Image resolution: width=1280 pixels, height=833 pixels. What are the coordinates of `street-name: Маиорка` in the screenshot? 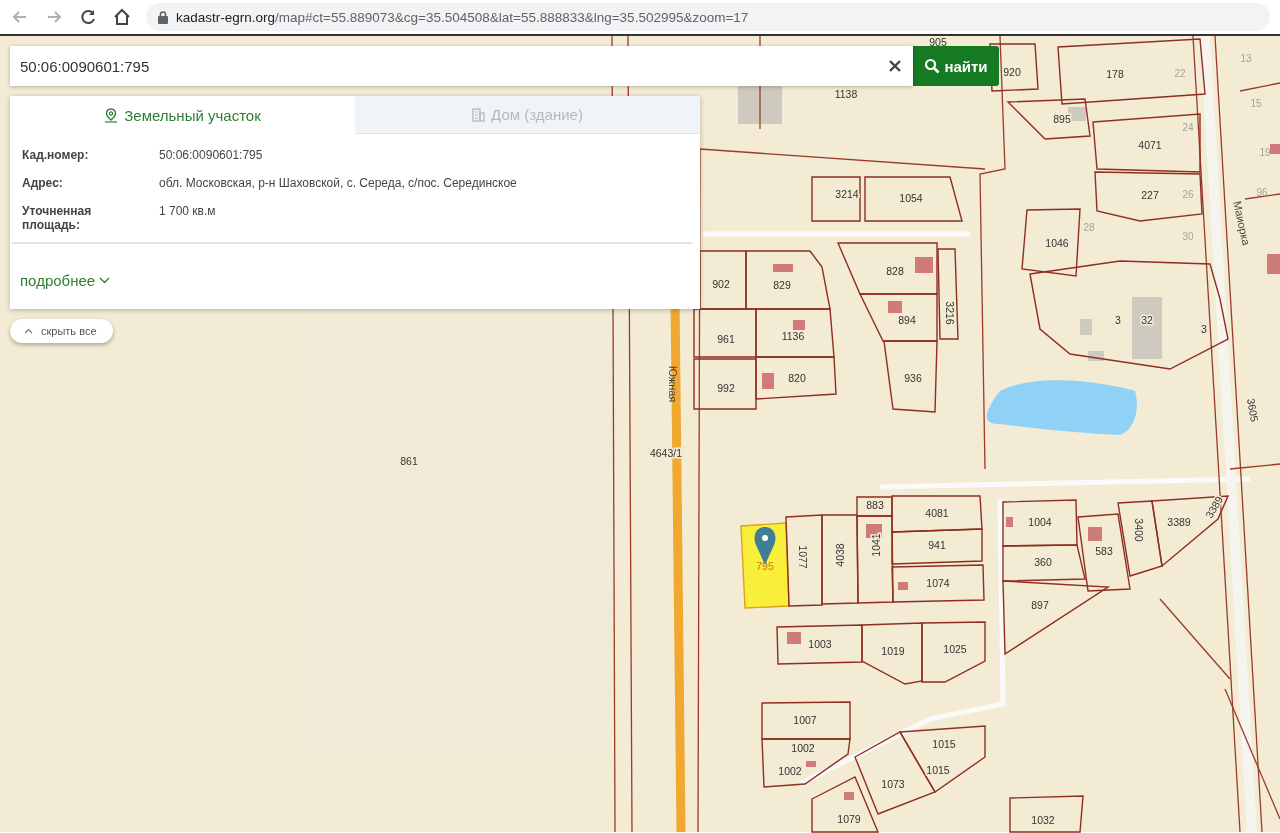 It's located at (1242, 223).